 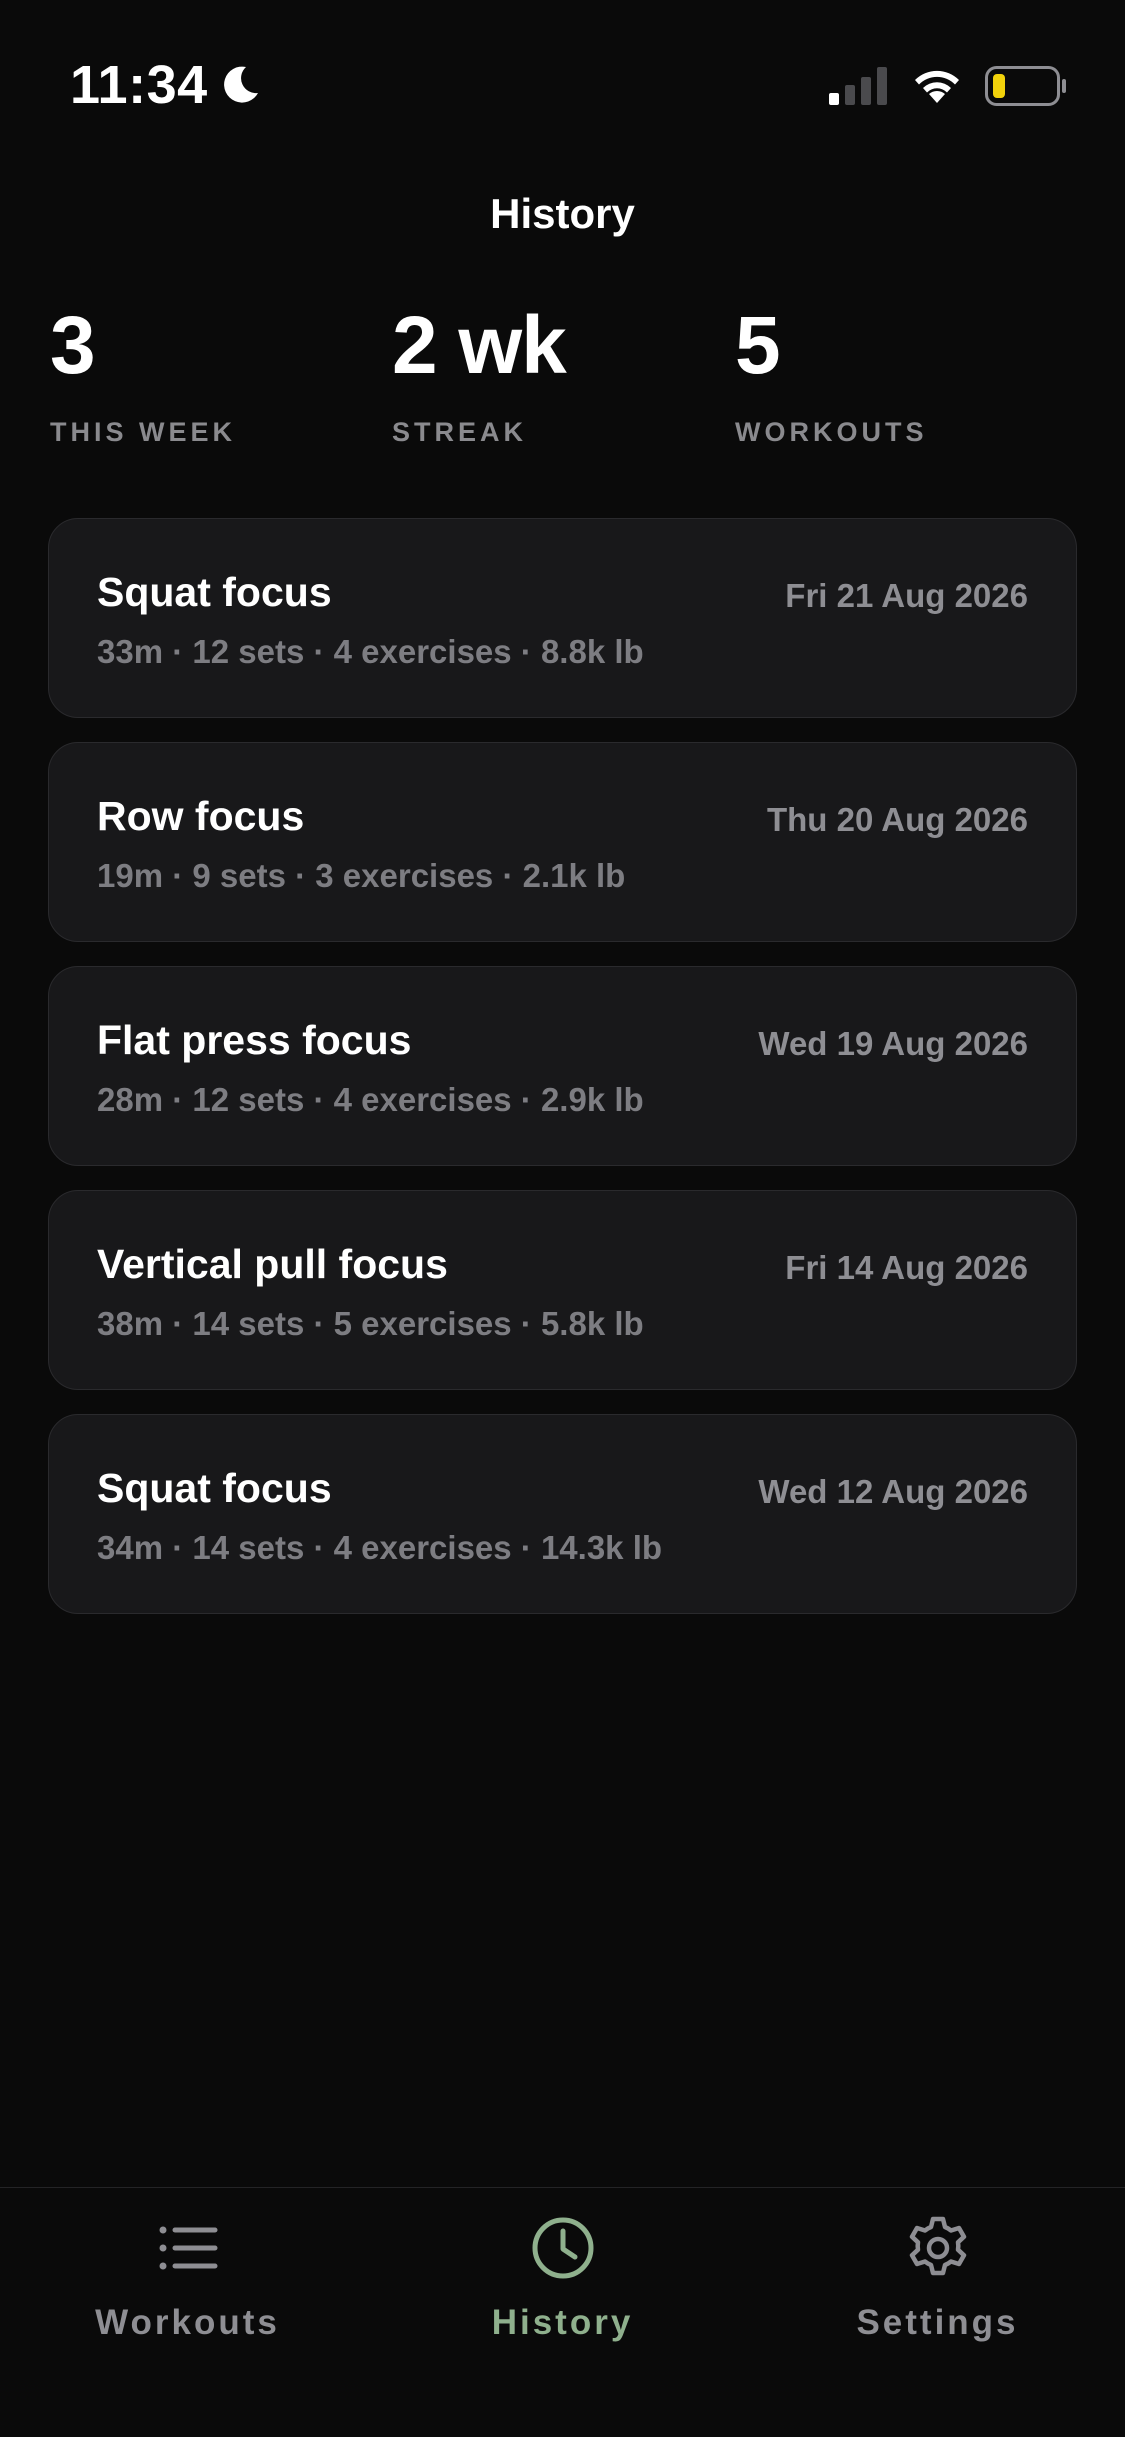 What do you see at coordinates (562, 2248) in the screenshot?
I see `clock-icon` at bounding box center [562, 2248].